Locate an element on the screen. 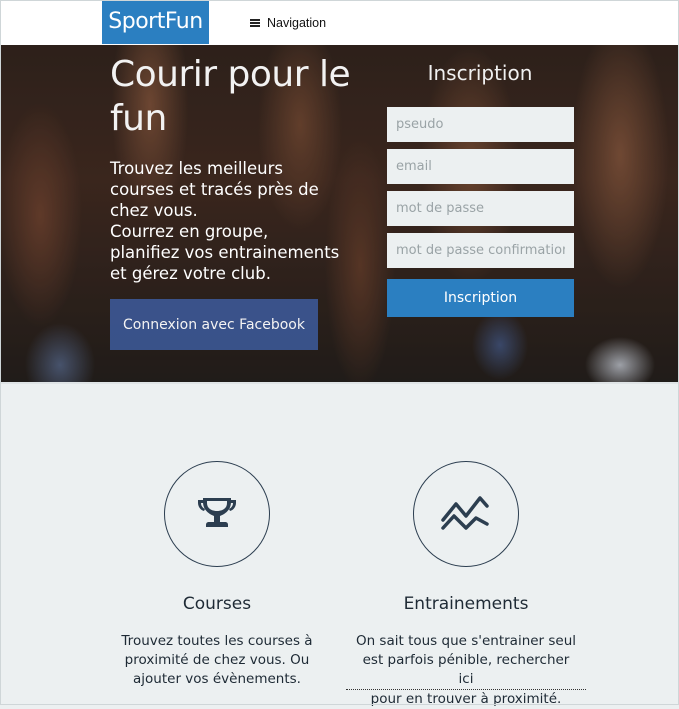 Image resolution: width=679 pixels, height=709 pixels. signup-submit-button: Inscription is located at coordinates (480, 298).